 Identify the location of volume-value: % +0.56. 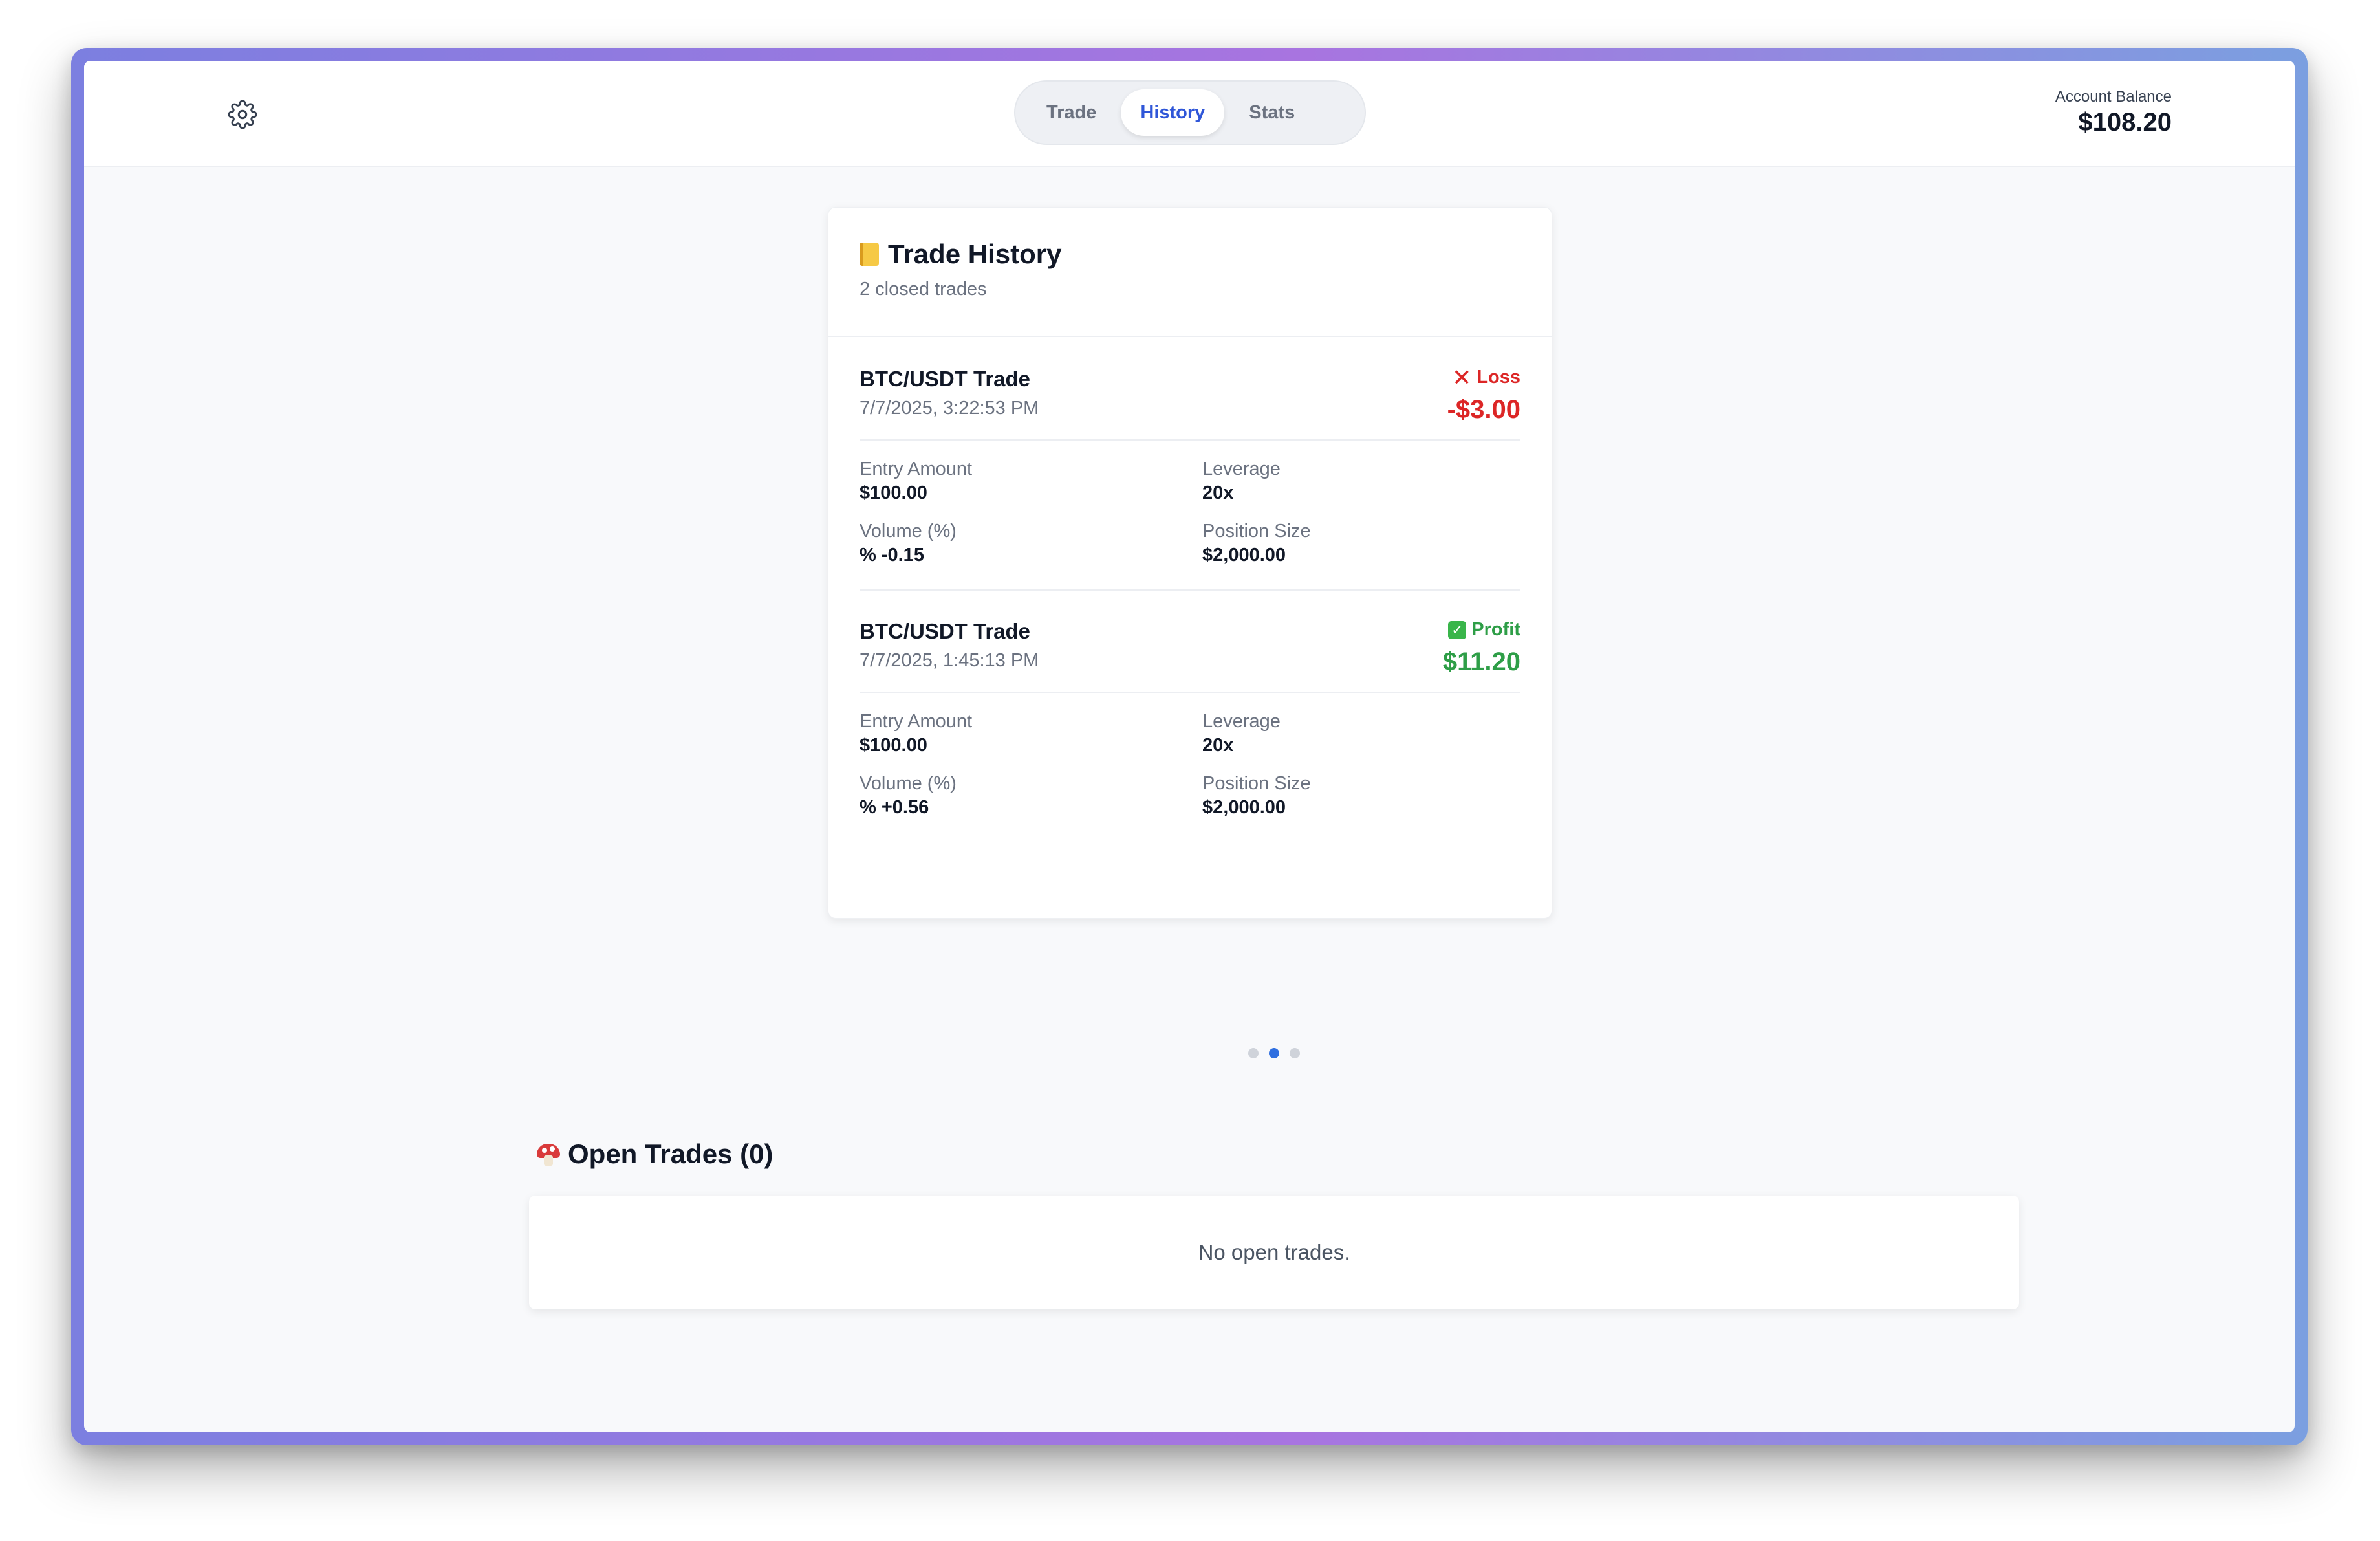
(894, 807).